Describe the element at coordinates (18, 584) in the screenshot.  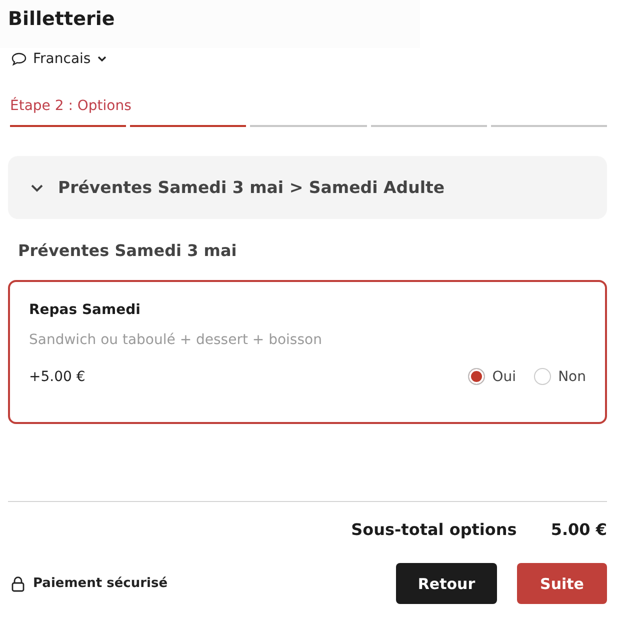
I see `lock-icon` at that location.